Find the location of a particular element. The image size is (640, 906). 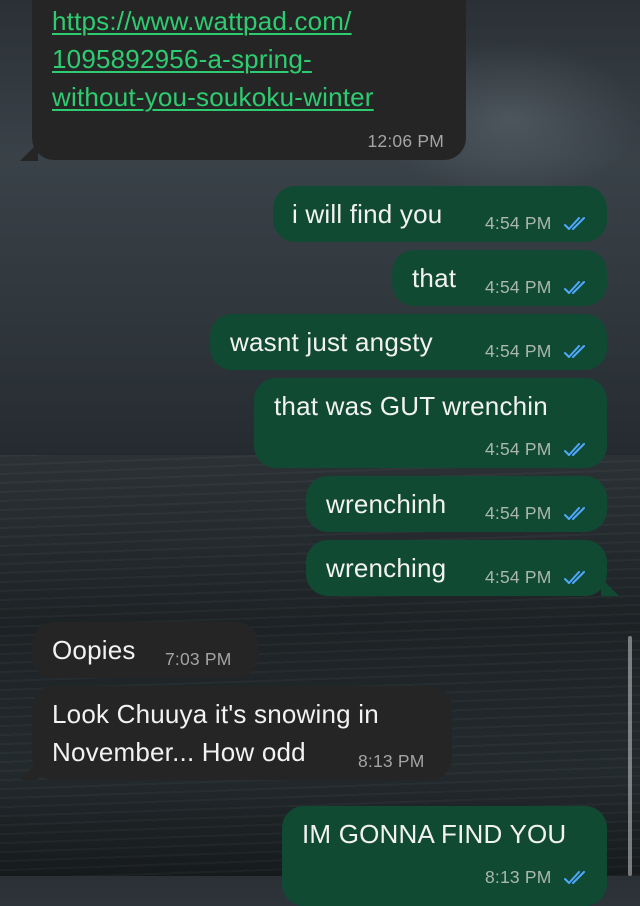

message-bubble-outgoing: that 4:54 PM is located at coordinates (499, 278).